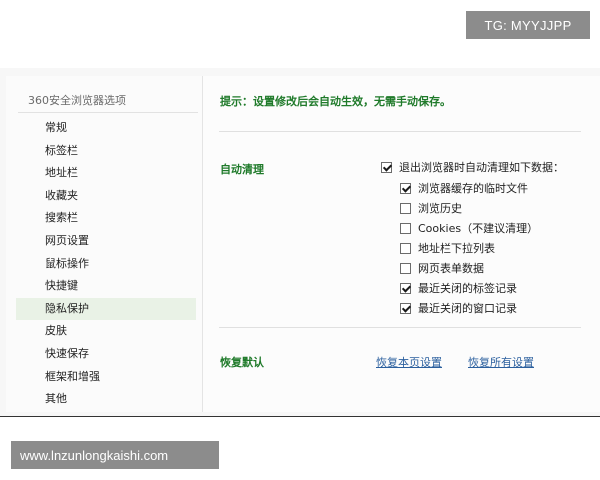 This screenshot has width=600, height=480. What do you see at coordinates (106, 309) in the screenshot?
I see `sidebar-item-privacy: 隐私保护` at bounding box center [106, 309].